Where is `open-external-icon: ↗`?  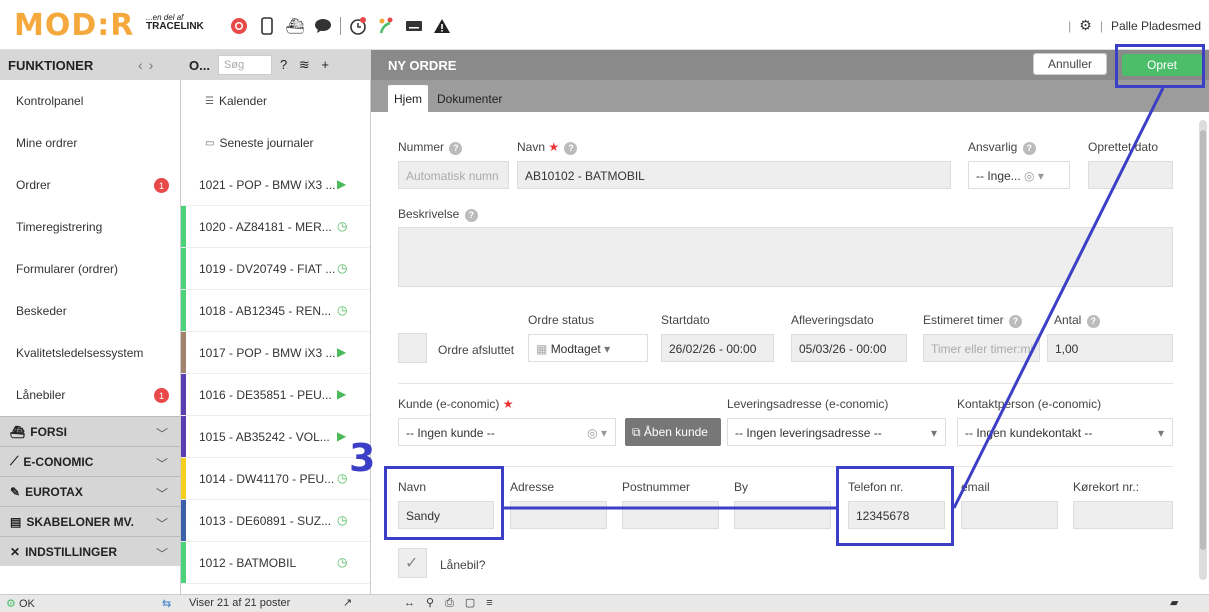
open-external-icon: ↗ is located at coordinates (347, 602).